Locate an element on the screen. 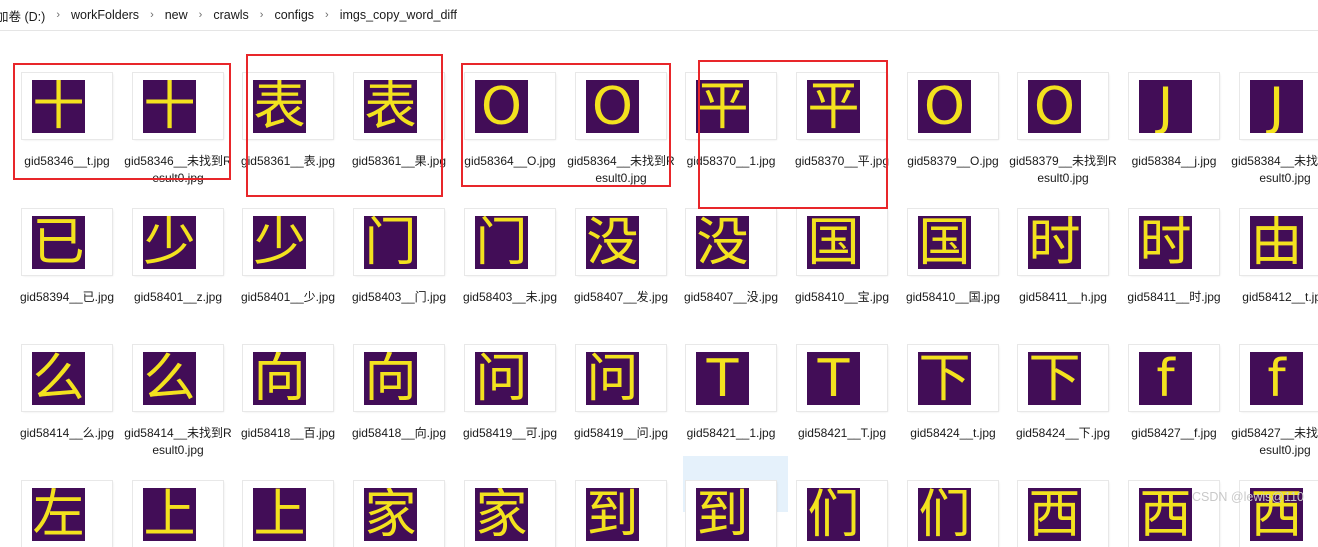  file-thumbnail: 们 is located at coordinates (953, 514).